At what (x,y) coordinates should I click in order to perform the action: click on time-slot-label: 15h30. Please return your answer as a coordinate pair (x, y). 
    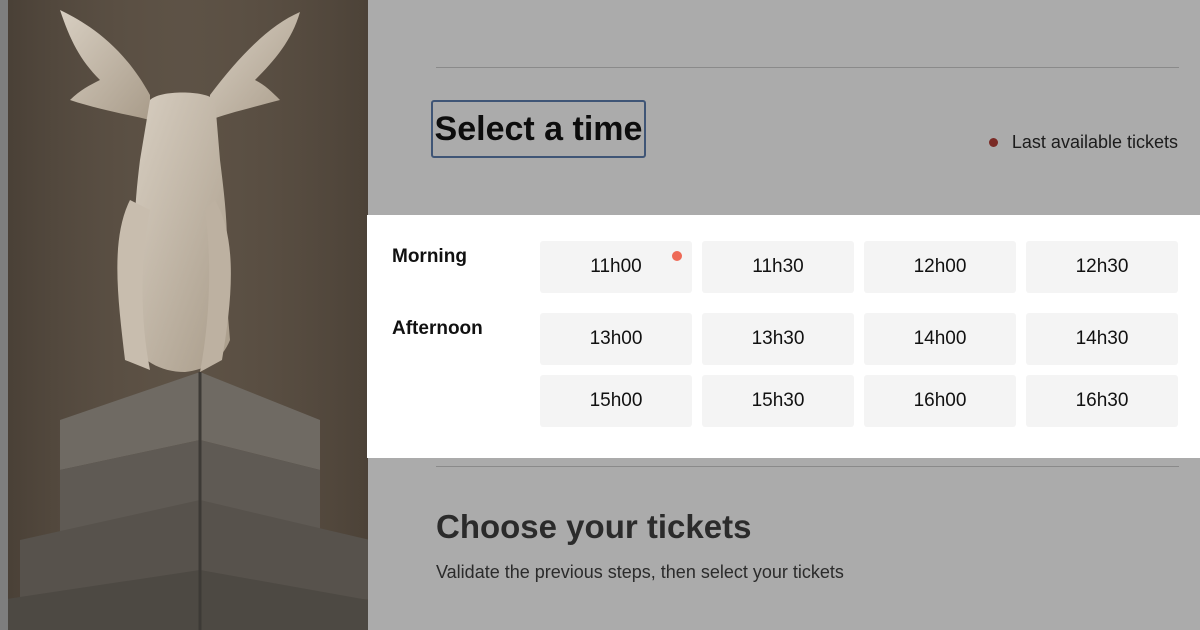
    Looking at the image, I should click on (778, 400).